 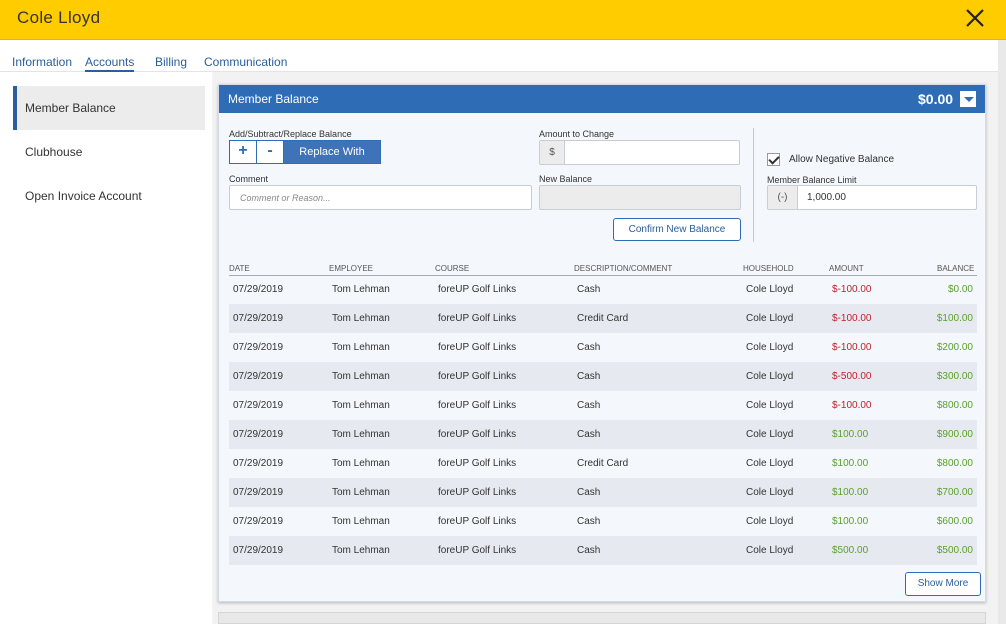 What do you see at coordinates (273, 99) in the screenshot?
I see `panel-title: Member Balance` at bounding box center [273, 99].